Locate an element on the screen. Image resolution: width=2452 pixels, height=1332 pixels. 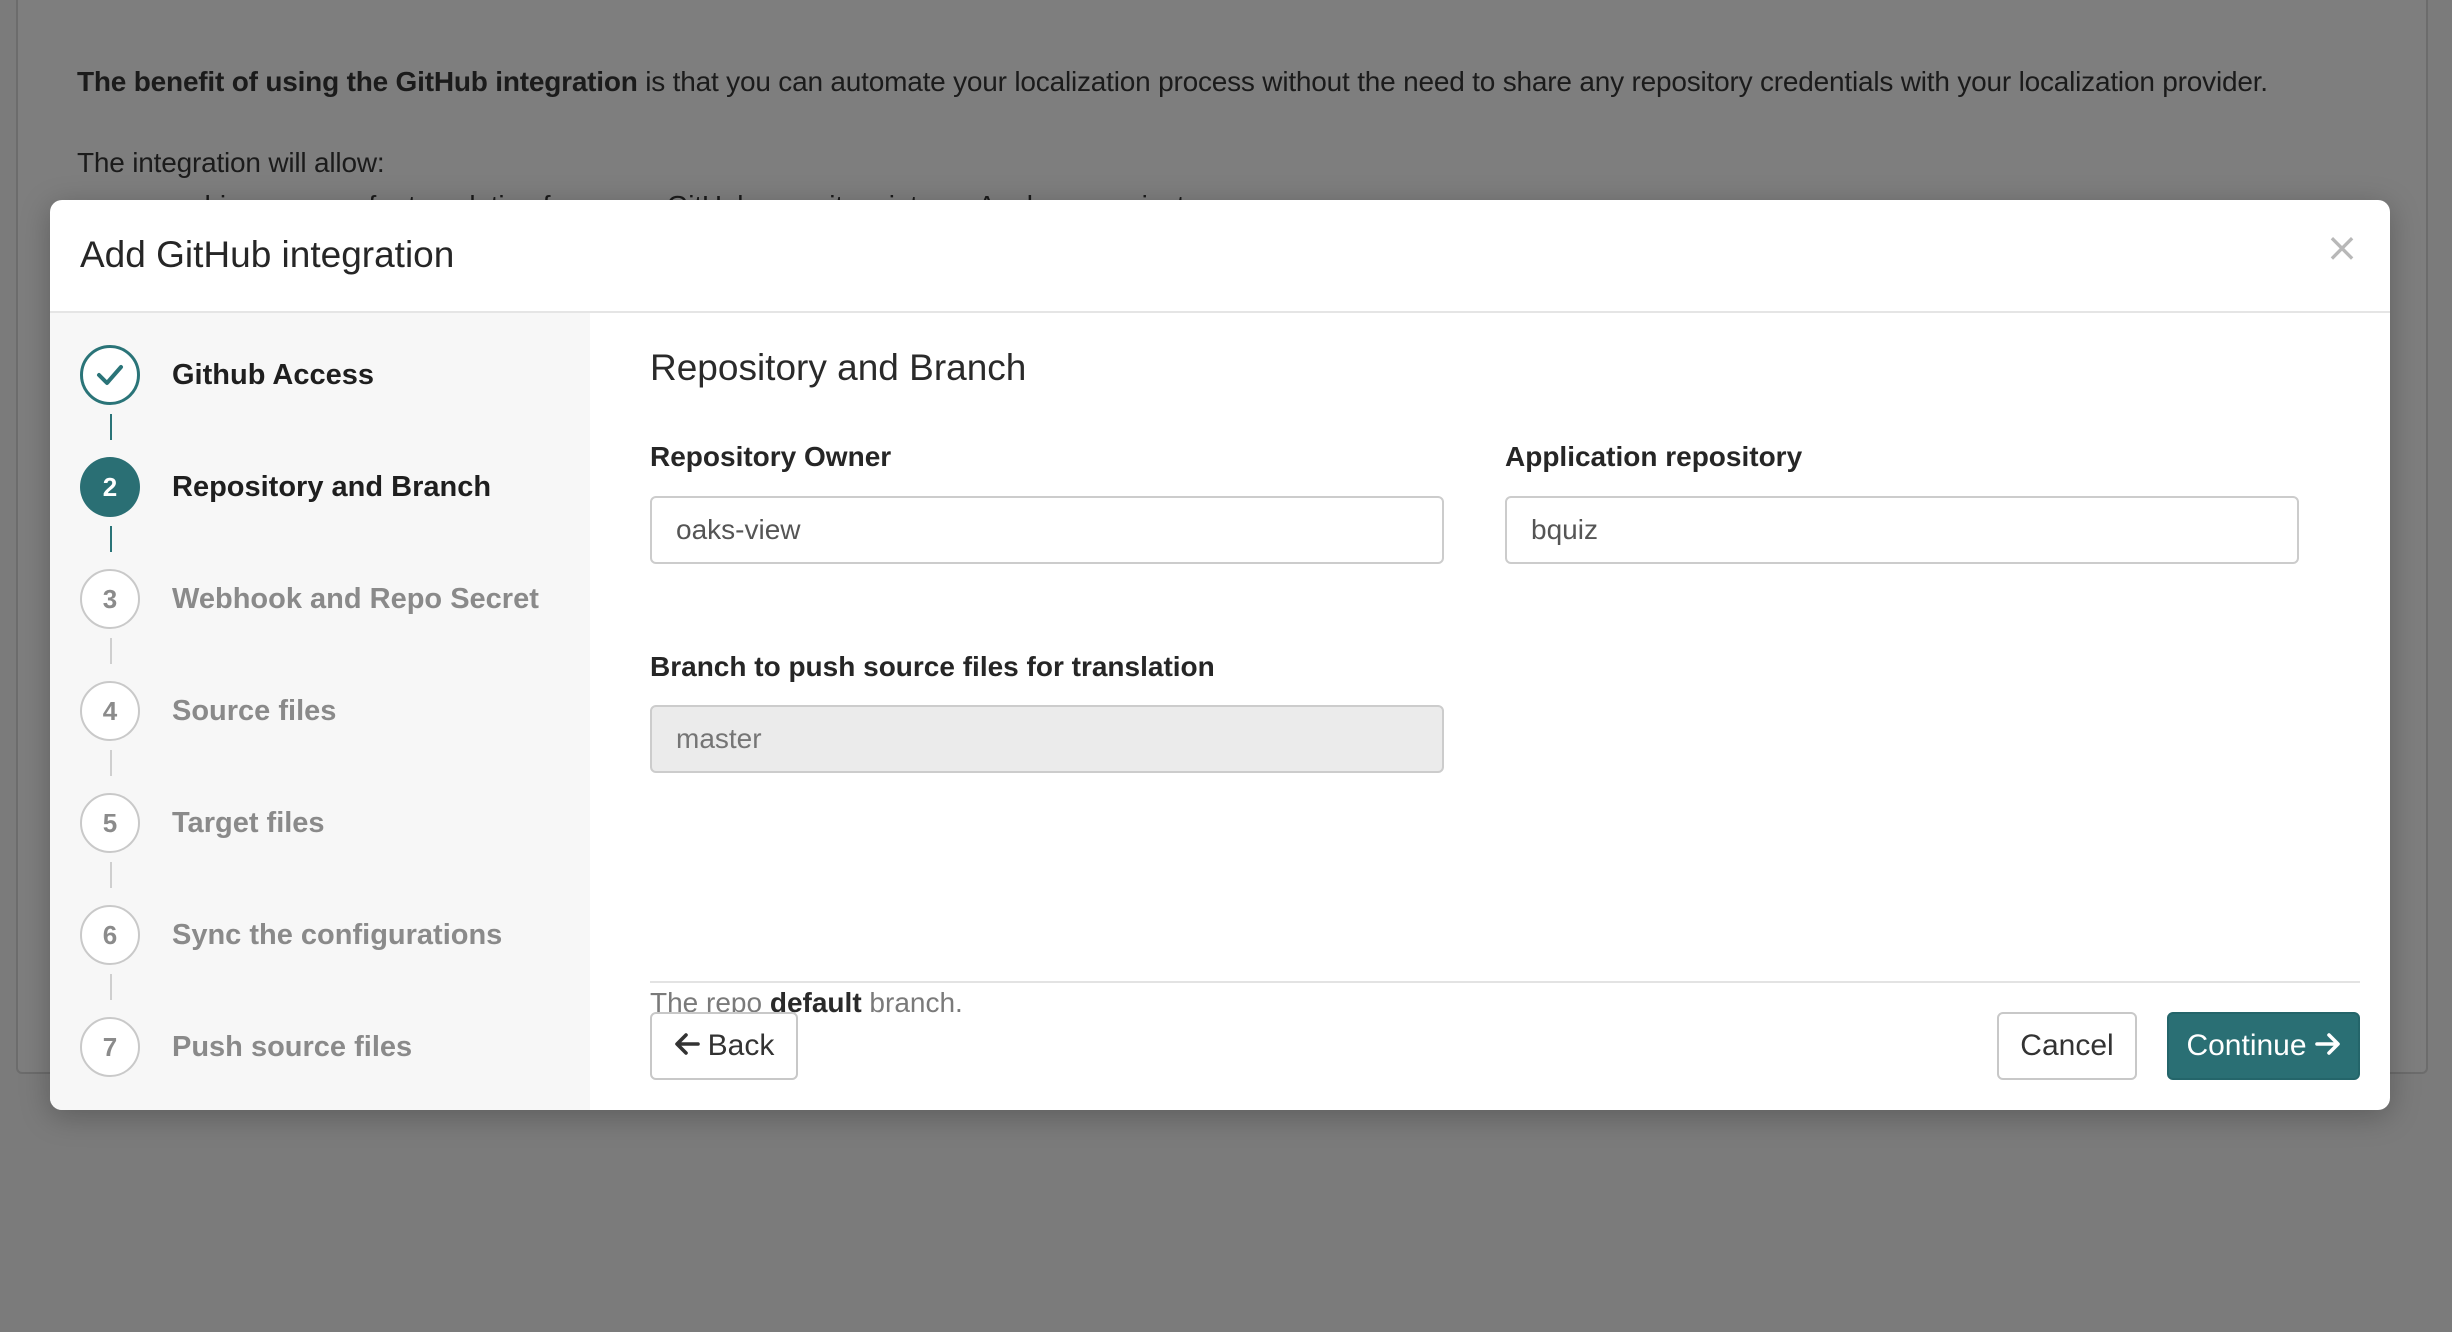
step-repository-and-branch: 2 Repository and Branch is located at coordinates (285, 487).